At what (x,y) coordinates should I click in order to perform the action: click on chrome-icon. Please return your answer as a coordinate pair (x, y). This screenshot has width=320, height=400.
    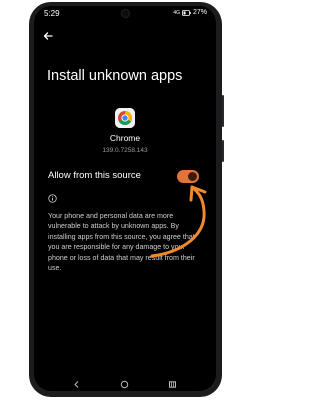
    Looking at the image, I should click on (125, 118).